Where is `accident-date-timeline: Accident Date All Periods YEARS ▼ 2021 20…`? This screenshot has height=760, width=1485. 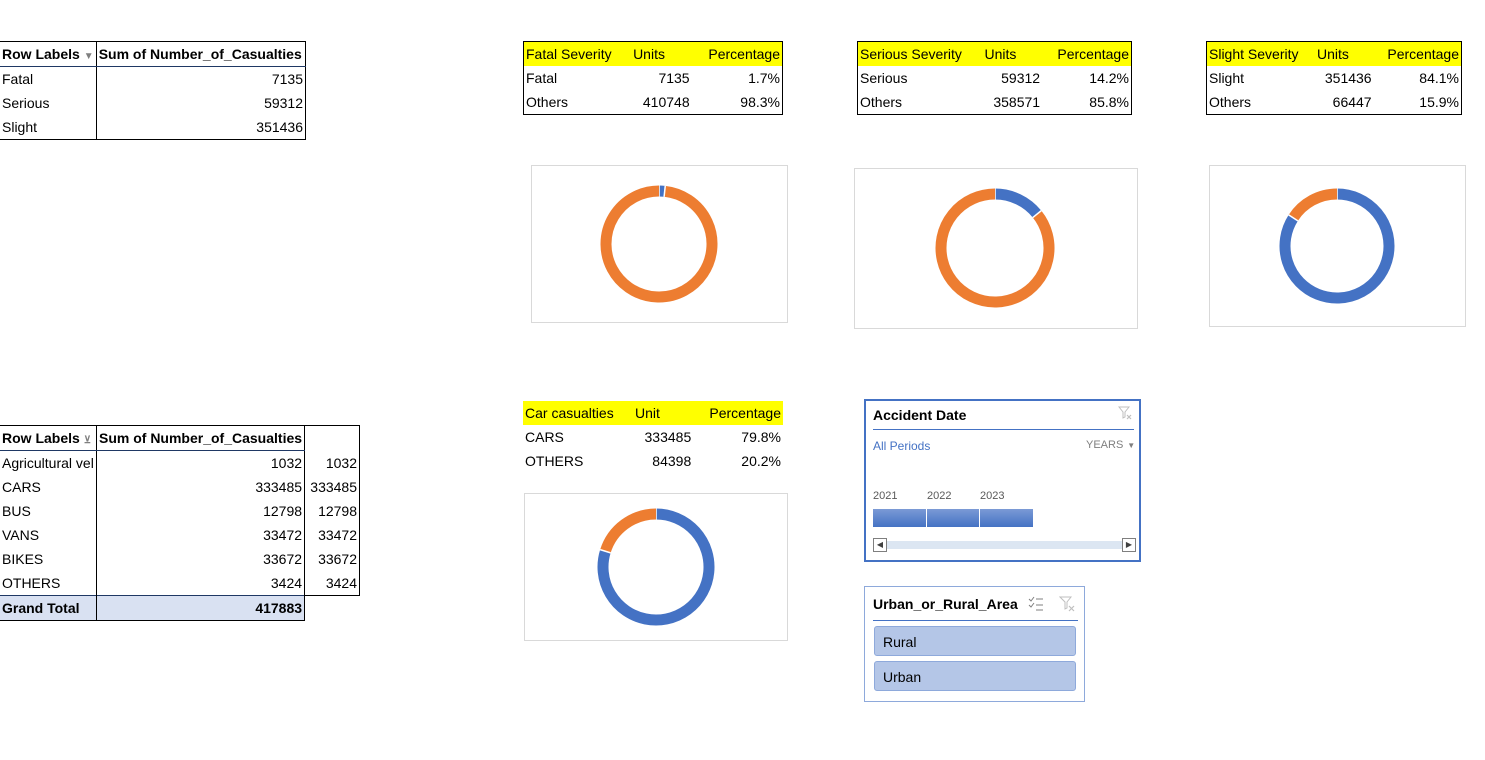 accident-date-timeline: Accident Date All Periods YEARS ▼ 2021 20… is located at coordinates (1002, 480).